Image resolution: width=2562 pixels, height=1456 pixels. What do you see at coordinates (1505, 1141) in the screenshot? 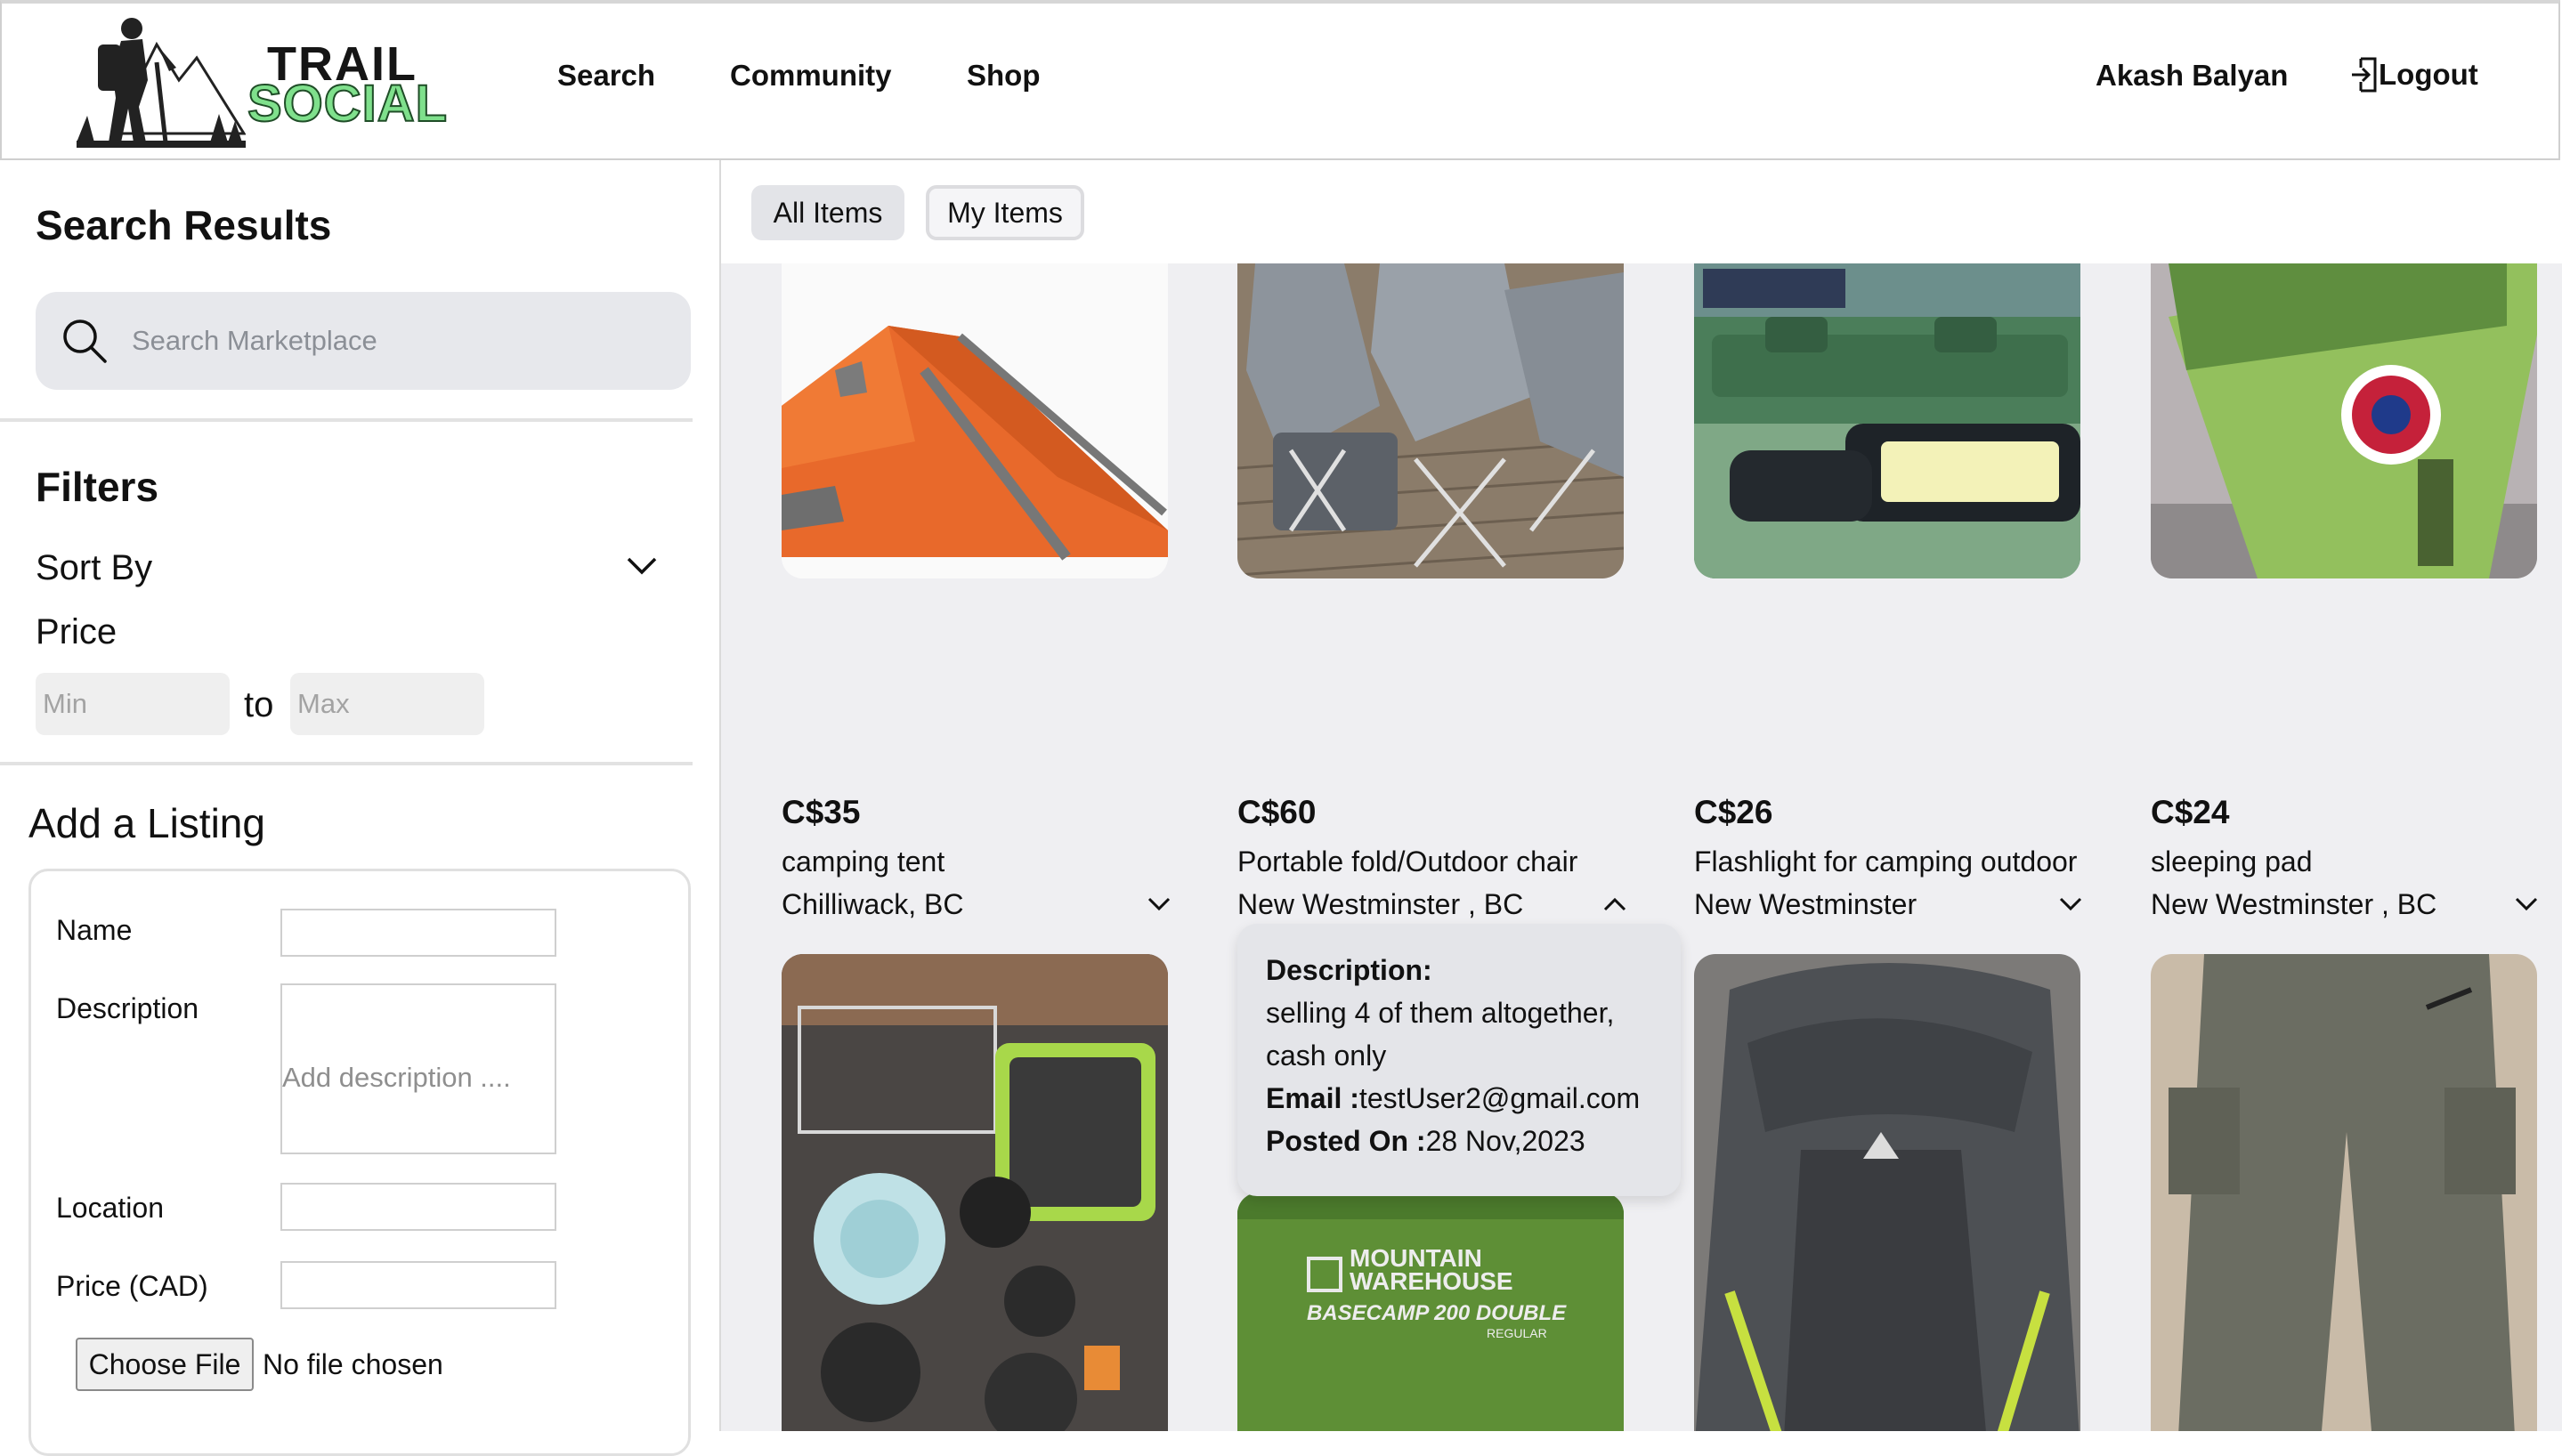
I see `popup-posted-value: 28 Nov,2023` at bounding box center [1505, 1141].